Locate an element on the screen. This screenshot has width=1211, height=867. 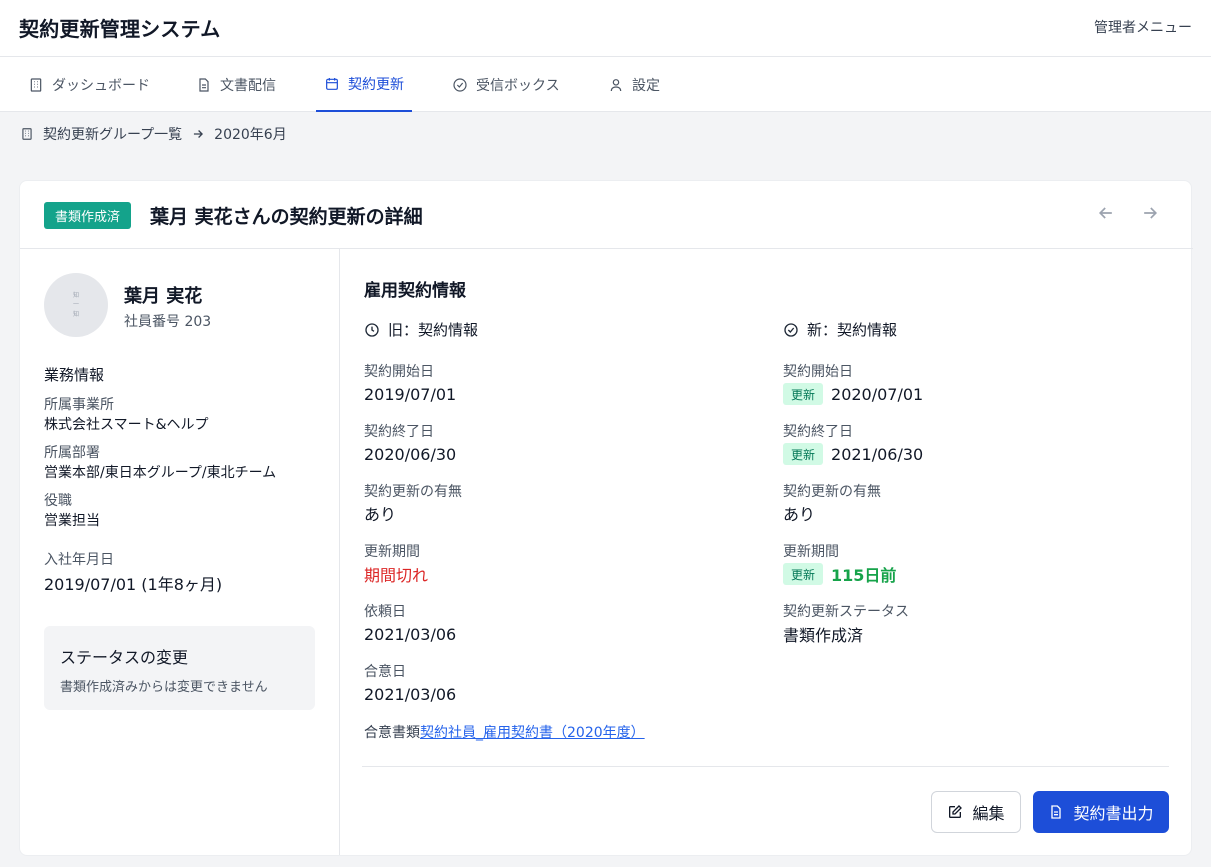
status-change-box: ステータスの変更 書類作成済みからは変更できません is located at coordinates (179, 668).